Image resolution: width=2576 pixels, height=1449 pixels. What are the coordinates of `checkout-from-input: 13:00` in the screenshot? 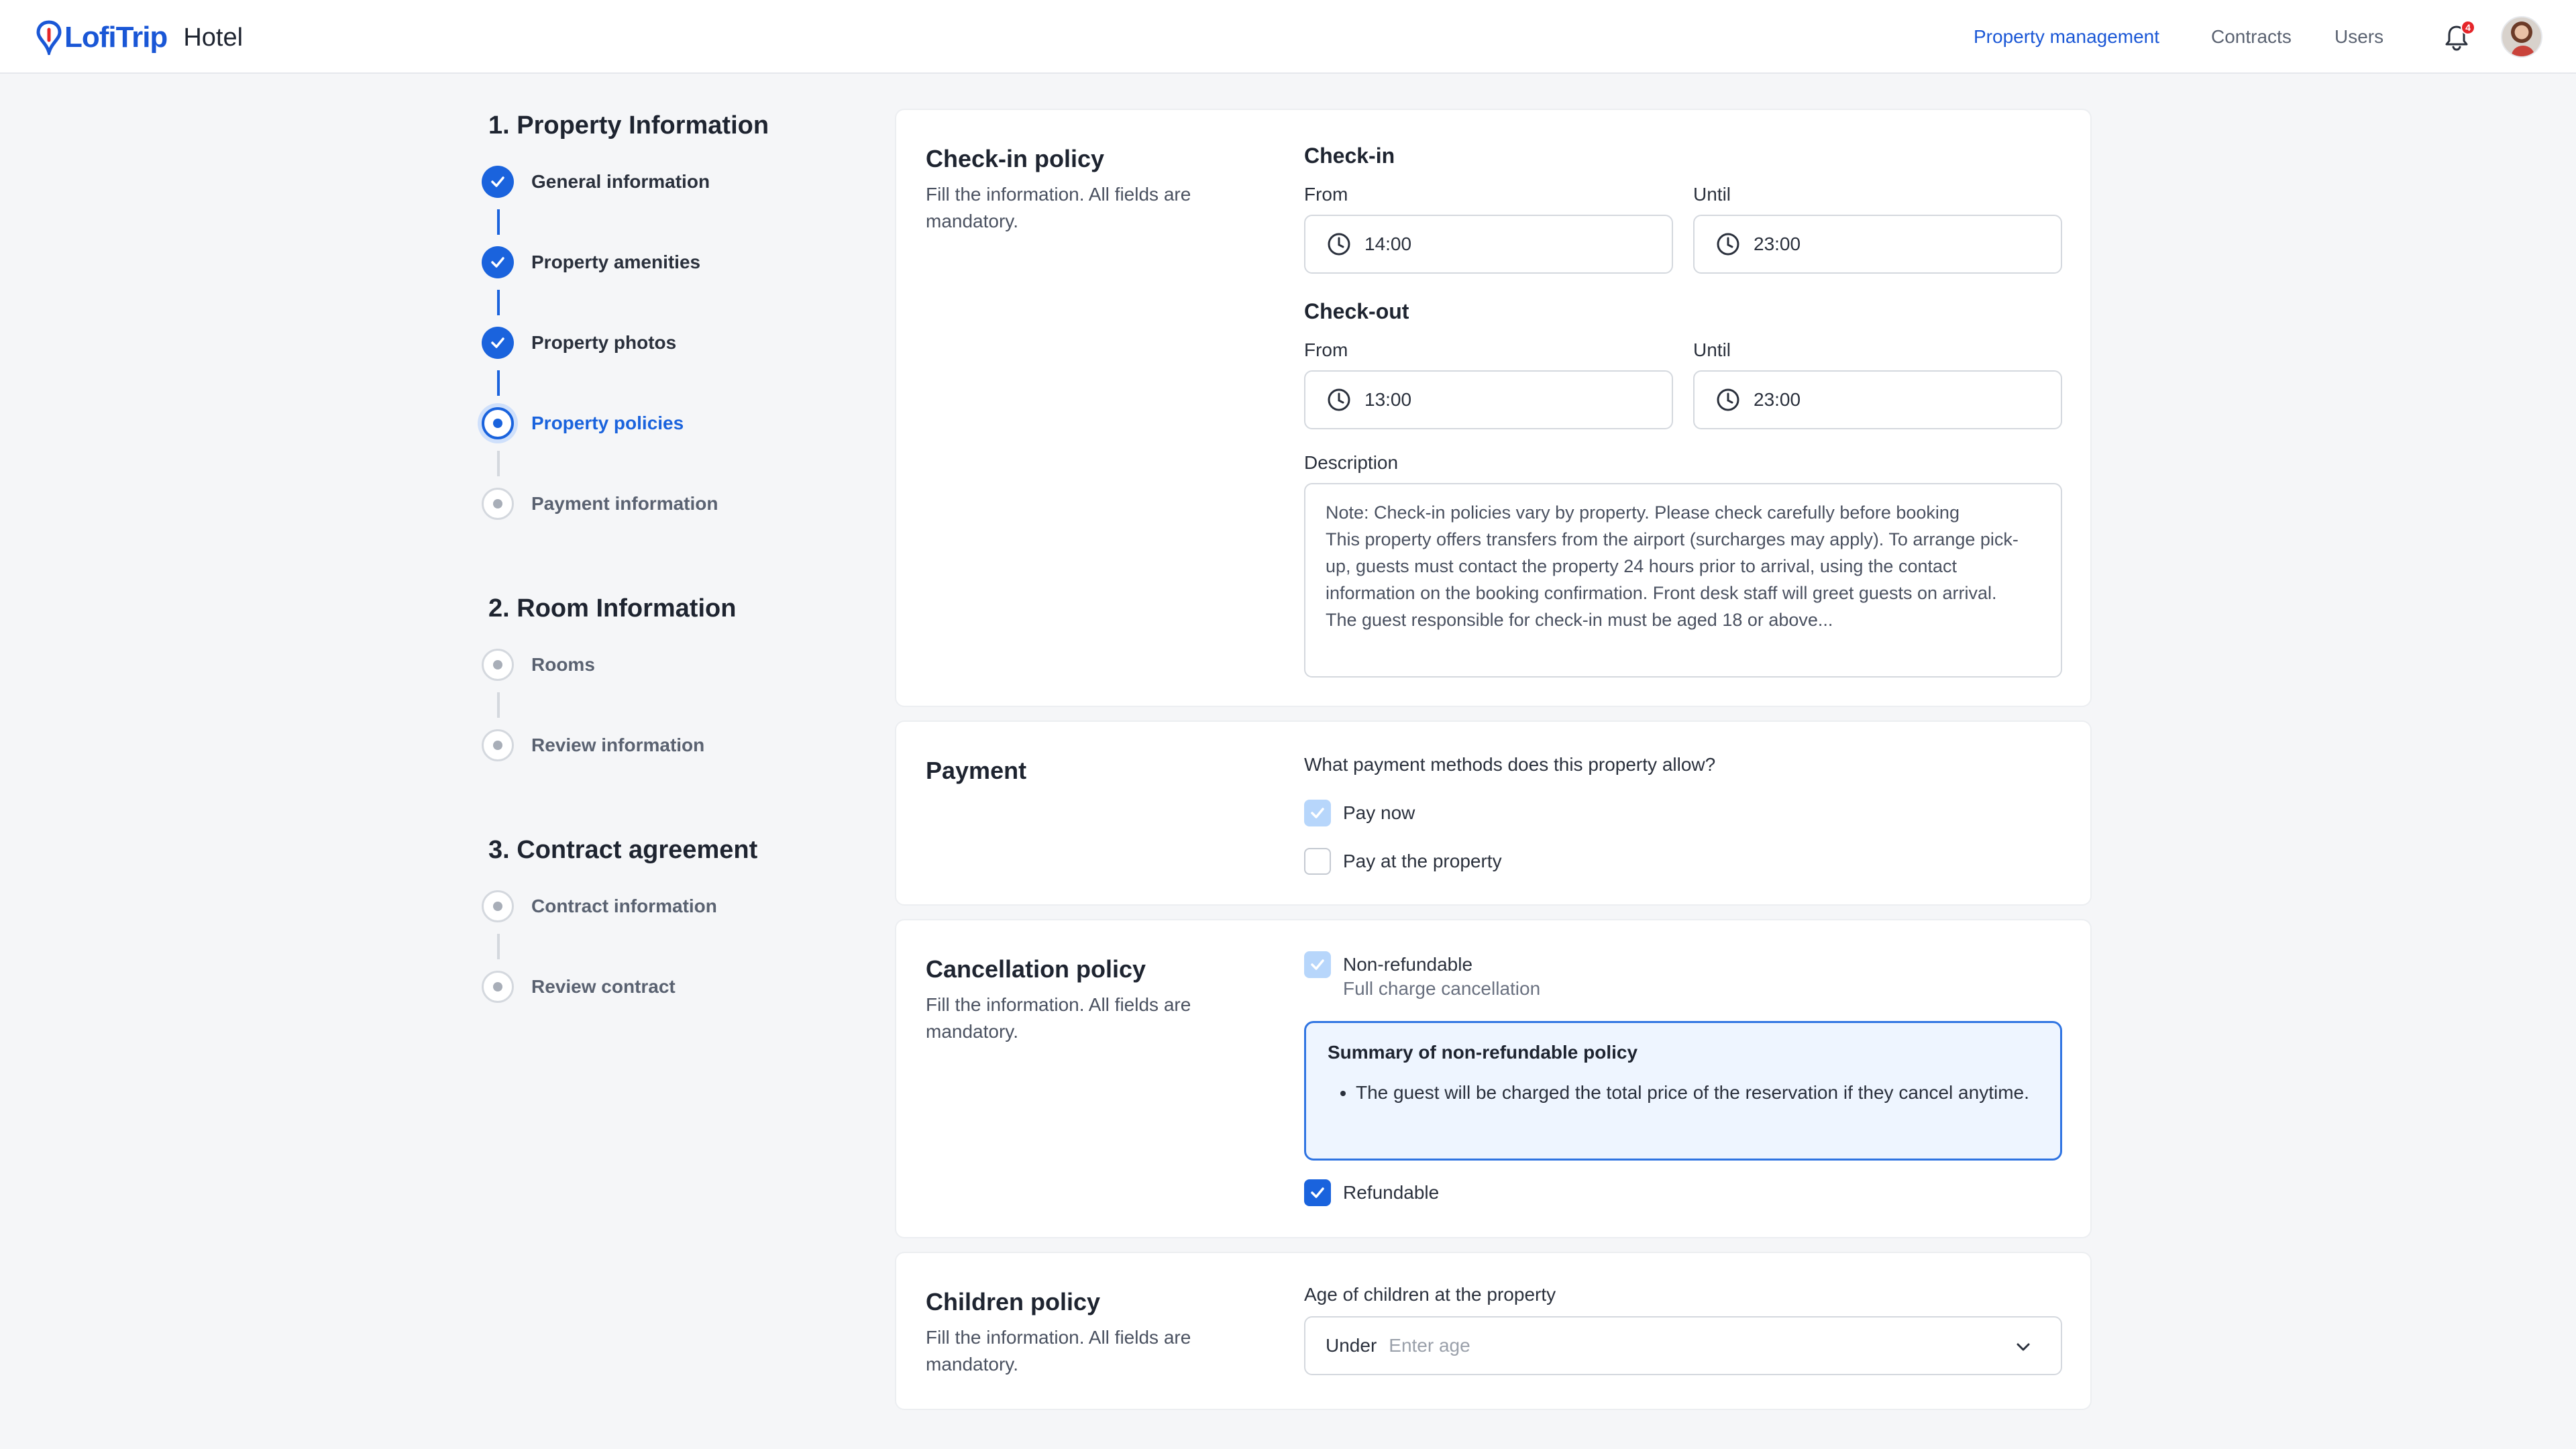 It's located at (1488, 399).